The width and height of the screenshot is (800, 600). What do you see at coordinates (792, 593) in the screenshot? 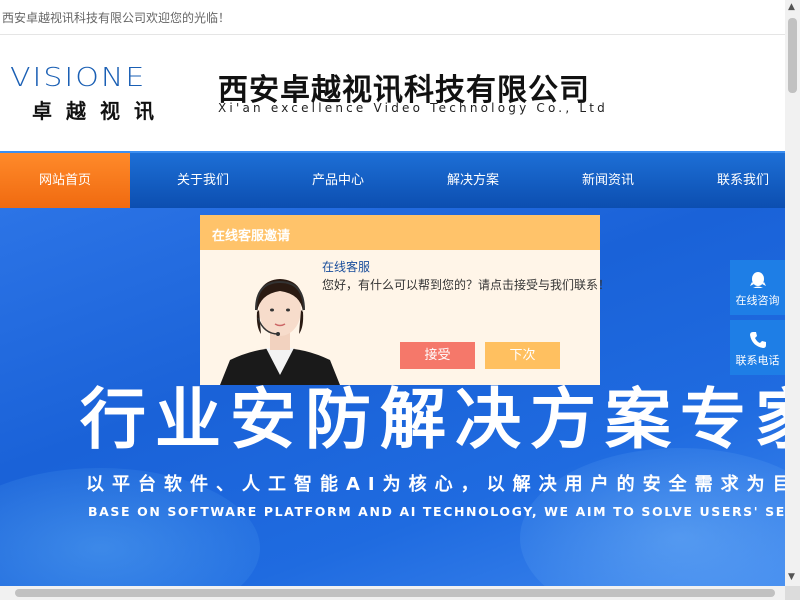
I see `scrollbar-corner` at bounding box center [792, 593].